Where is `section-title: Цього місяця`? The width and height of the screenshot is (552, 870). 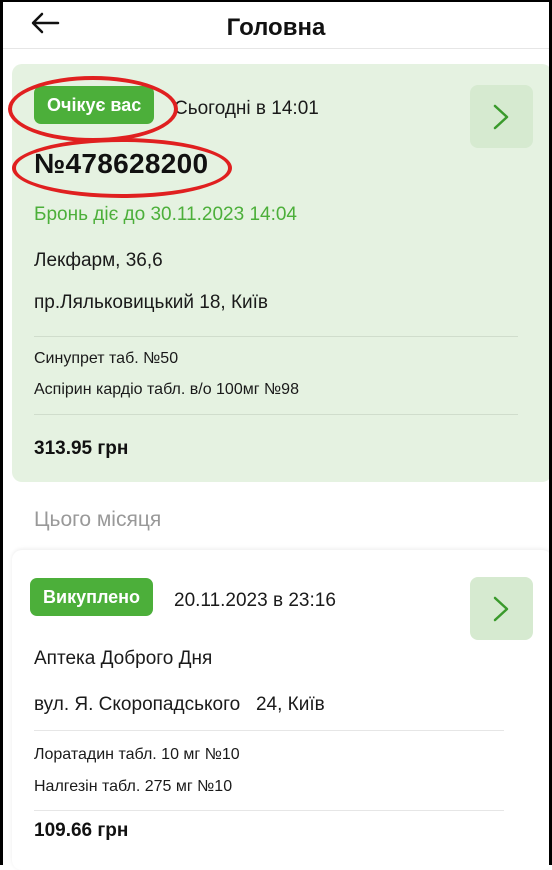 section-title: Цього місяця is located at coordinates (98, 519).